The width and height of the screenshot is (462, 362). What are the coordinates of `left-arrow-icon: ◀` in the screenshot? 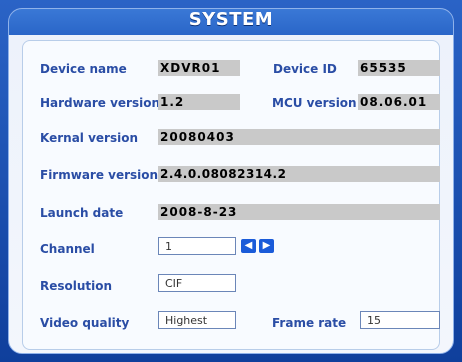 It's located at (248, 246).